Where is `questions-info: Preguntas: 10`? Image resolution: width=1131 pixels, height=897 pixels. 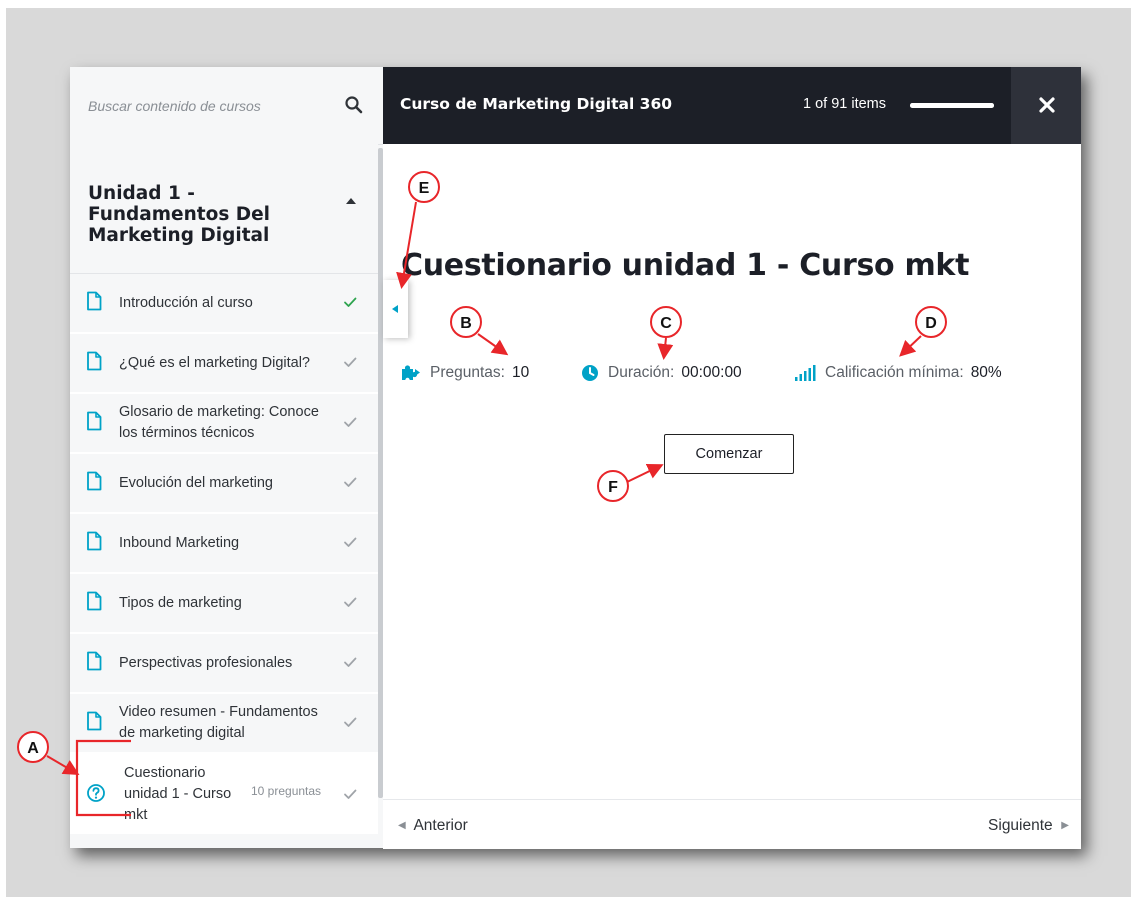
questions-info: Preguntas: 10 is located at coordinates (465, 373).